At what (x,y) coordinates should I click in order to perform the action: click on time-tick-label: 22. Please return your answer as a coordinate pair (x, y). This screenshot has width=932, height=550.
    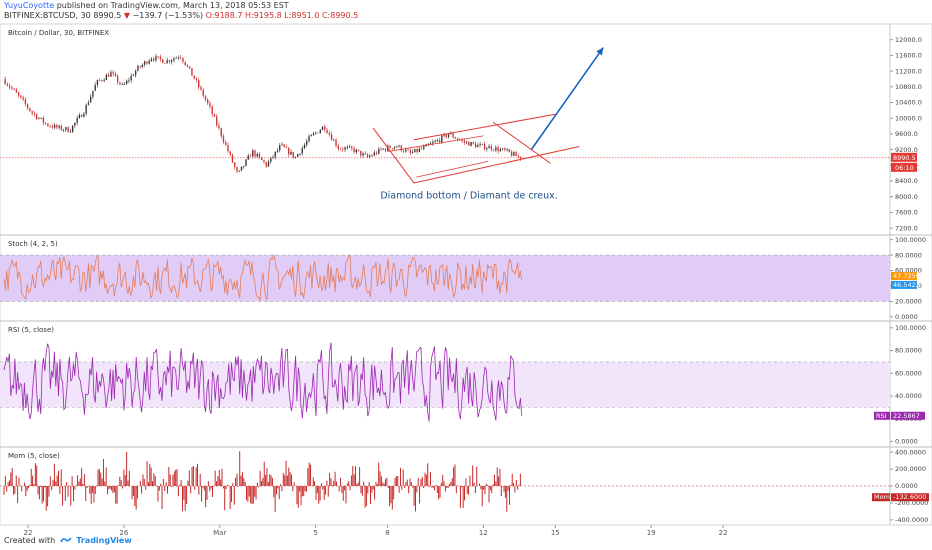
    Looking at the image, I should click on (723, 533).